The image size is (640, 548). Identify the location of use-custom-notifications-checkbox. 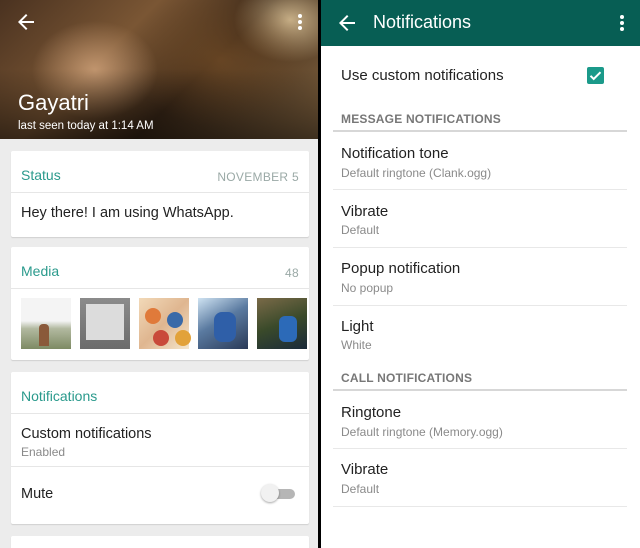
(595, 75).